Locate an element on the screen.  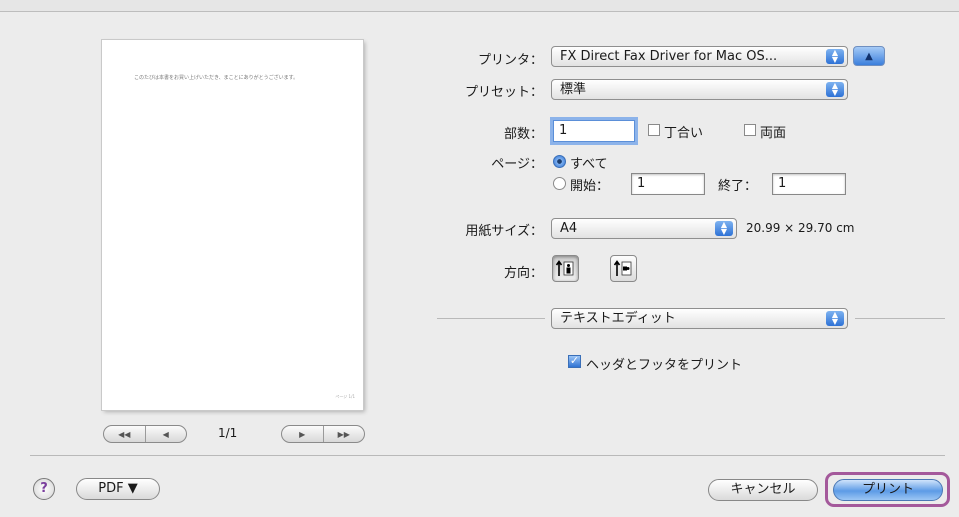
help-button: ? is located at coordinates (44, 489).